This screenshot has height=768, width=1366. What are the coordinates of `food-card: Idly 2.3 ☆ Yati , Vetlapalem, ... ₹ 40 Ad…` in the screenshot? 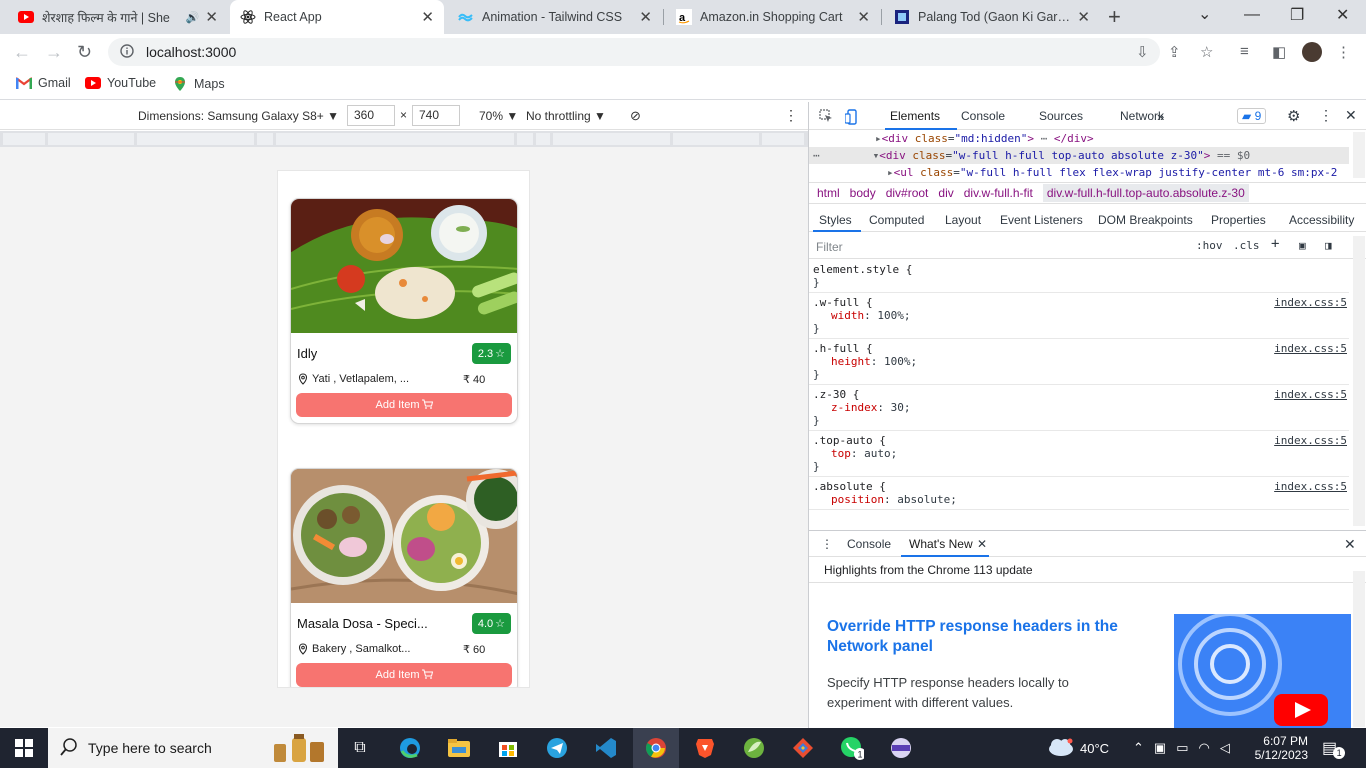 It's located at (404, 311).